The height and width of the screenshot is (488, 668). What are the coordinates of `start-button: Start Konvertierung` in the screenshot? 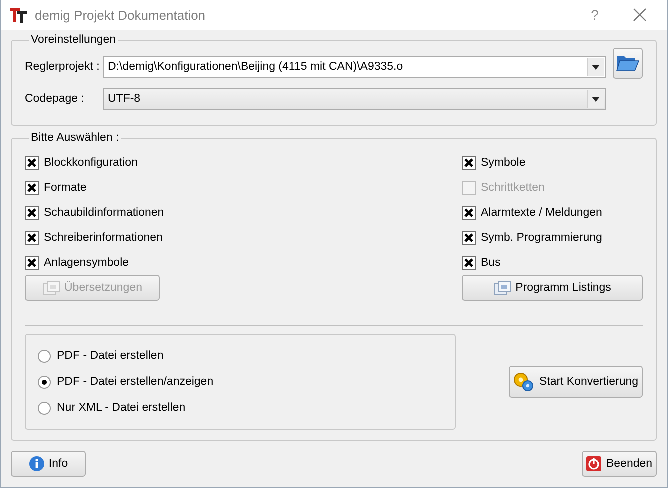 It's located at (576, 382).